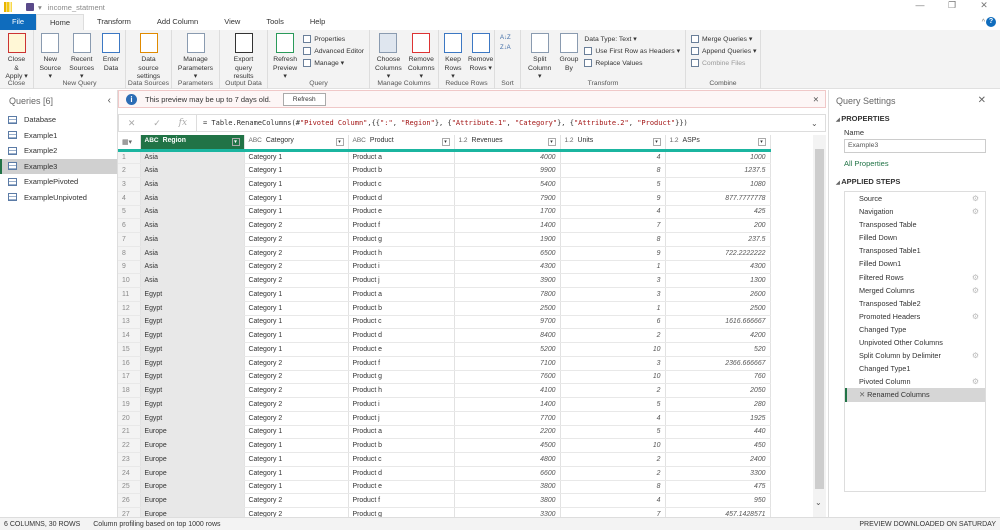 This screenshot has width=1000, height=530. Describe the element at coordinates (129, 404) in the screenshot. I see `row-number: 19` at that location.